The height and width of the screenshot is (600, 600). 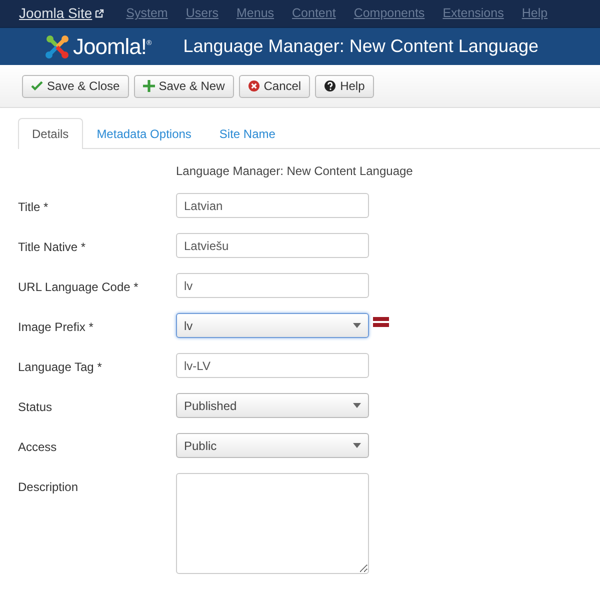 What do you see at coordinates (52, 247) in the screenshot?
I see `field-label: Title Native *` at bounding box center [52, 247].